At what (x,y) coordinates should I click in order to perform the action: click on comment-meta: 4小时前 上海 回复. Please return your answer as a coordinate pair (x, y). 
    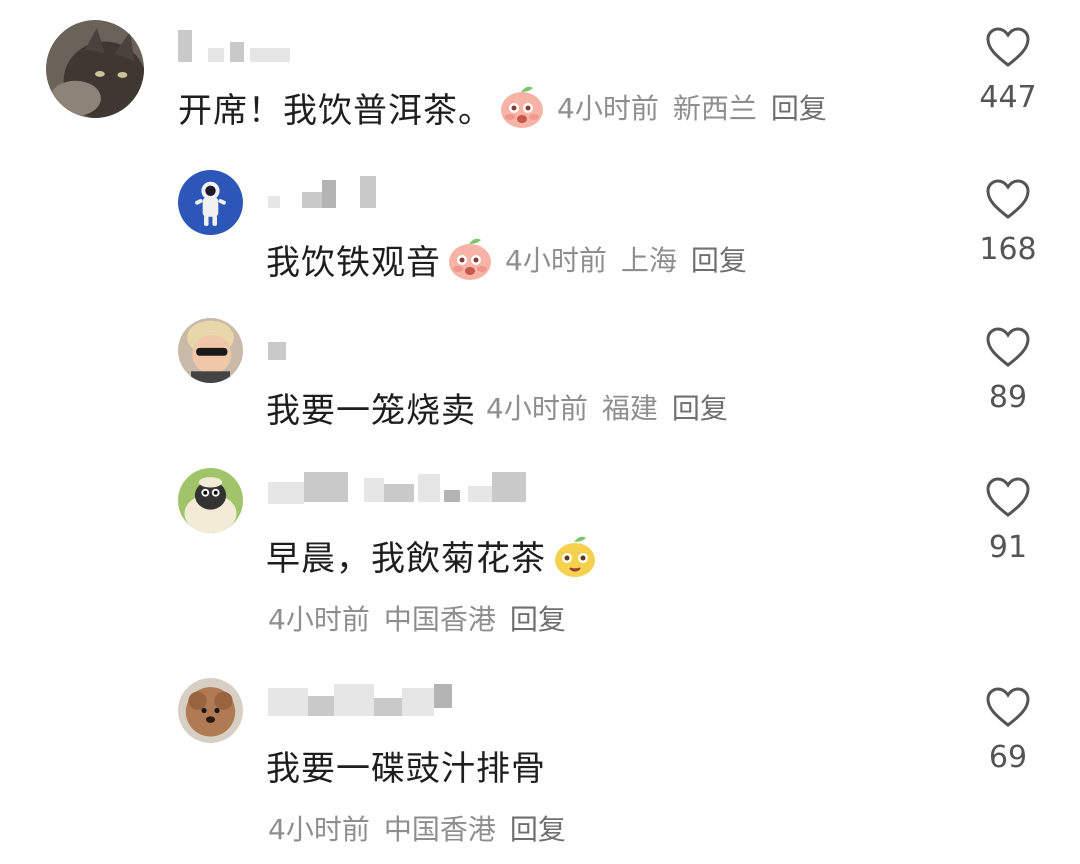
    Looking at the image, I should click on (633, 259).